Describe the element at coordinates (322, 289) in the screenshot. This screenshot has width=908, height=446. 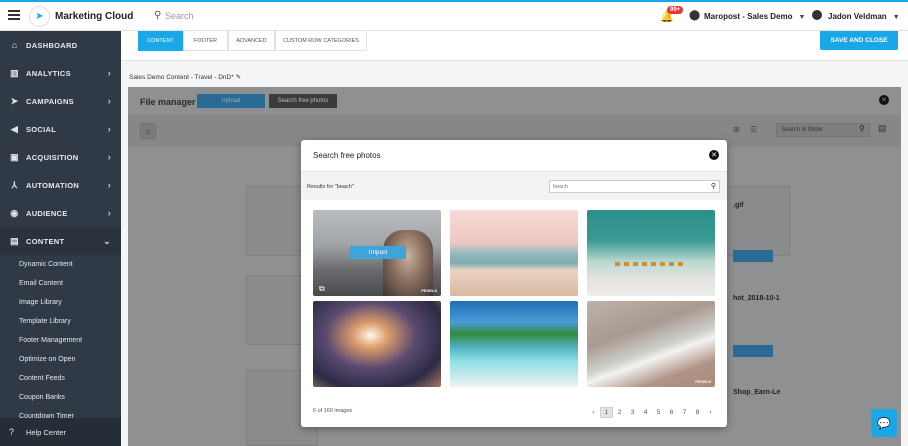
I see `external-link-icon: ⧉` at that location.